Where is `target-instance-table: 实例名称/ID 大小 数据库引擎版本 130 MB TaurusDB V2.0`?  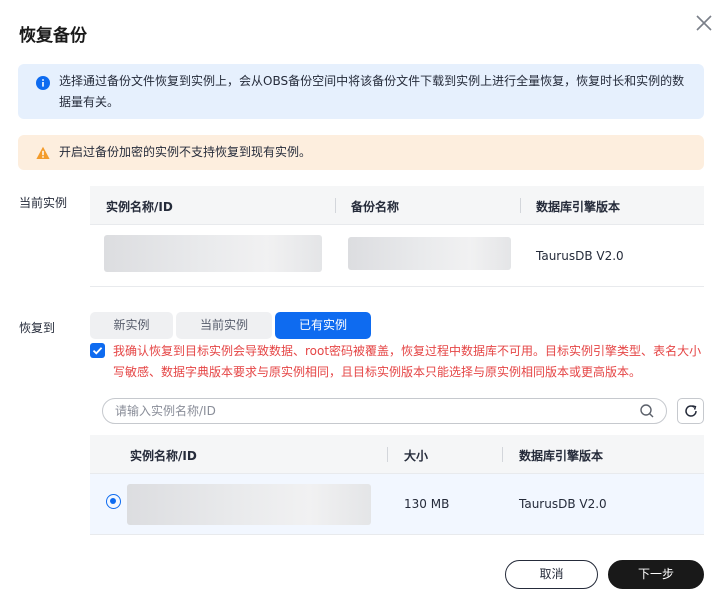 target-instance-table: 实例名称/ID 大小 数据库引擎版本 130 MB TaurusDB V2.0 is located at coordinates (397, 485).